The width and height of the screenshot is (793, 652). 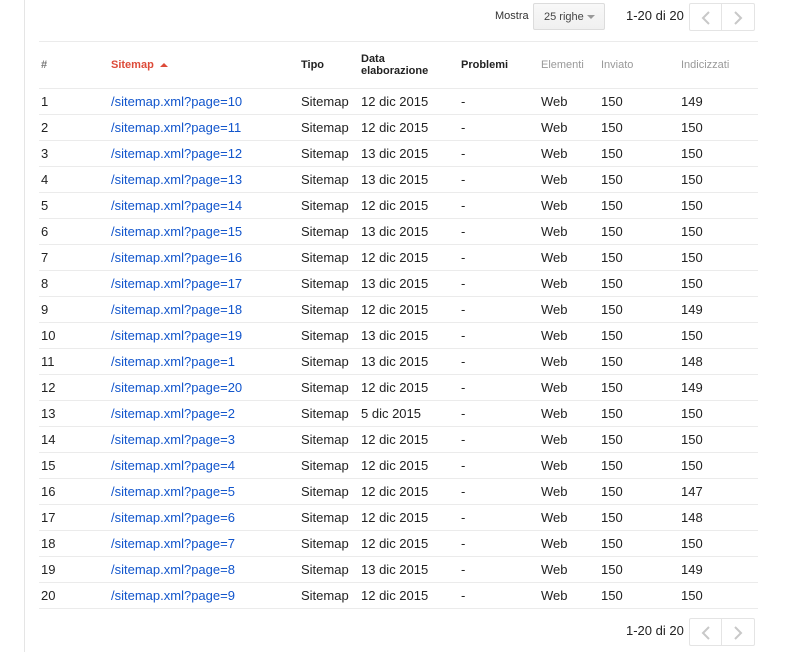 I want to click on sitemap-link: /sitemap.xml?page=12, so click(x=176, y=153).